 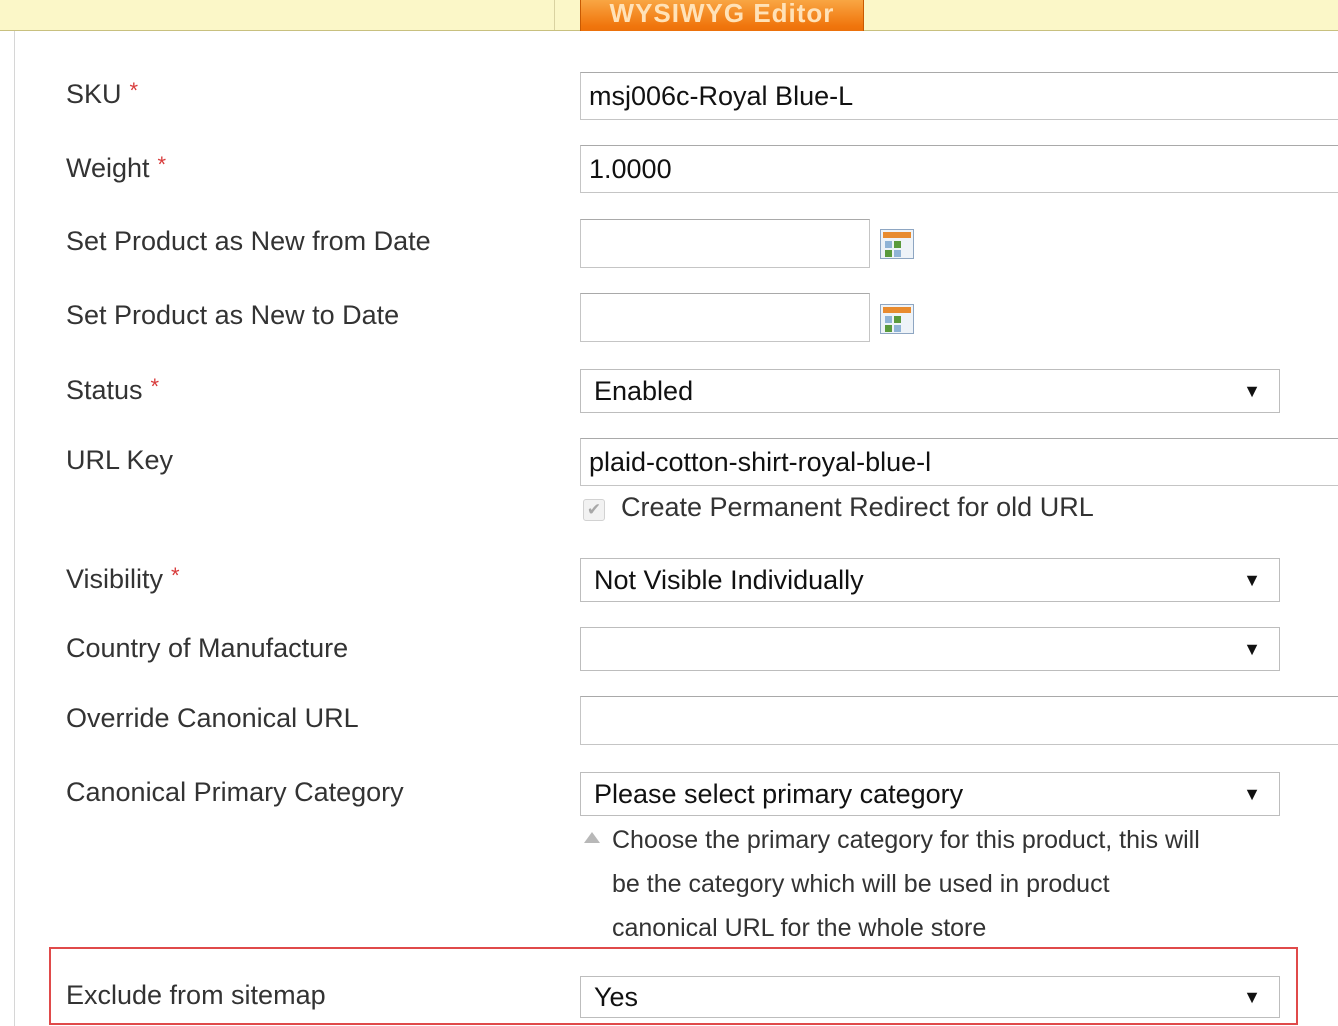 I want to click on new-from-date-label: Set Product as New from Date, so click(x=248, y=241).